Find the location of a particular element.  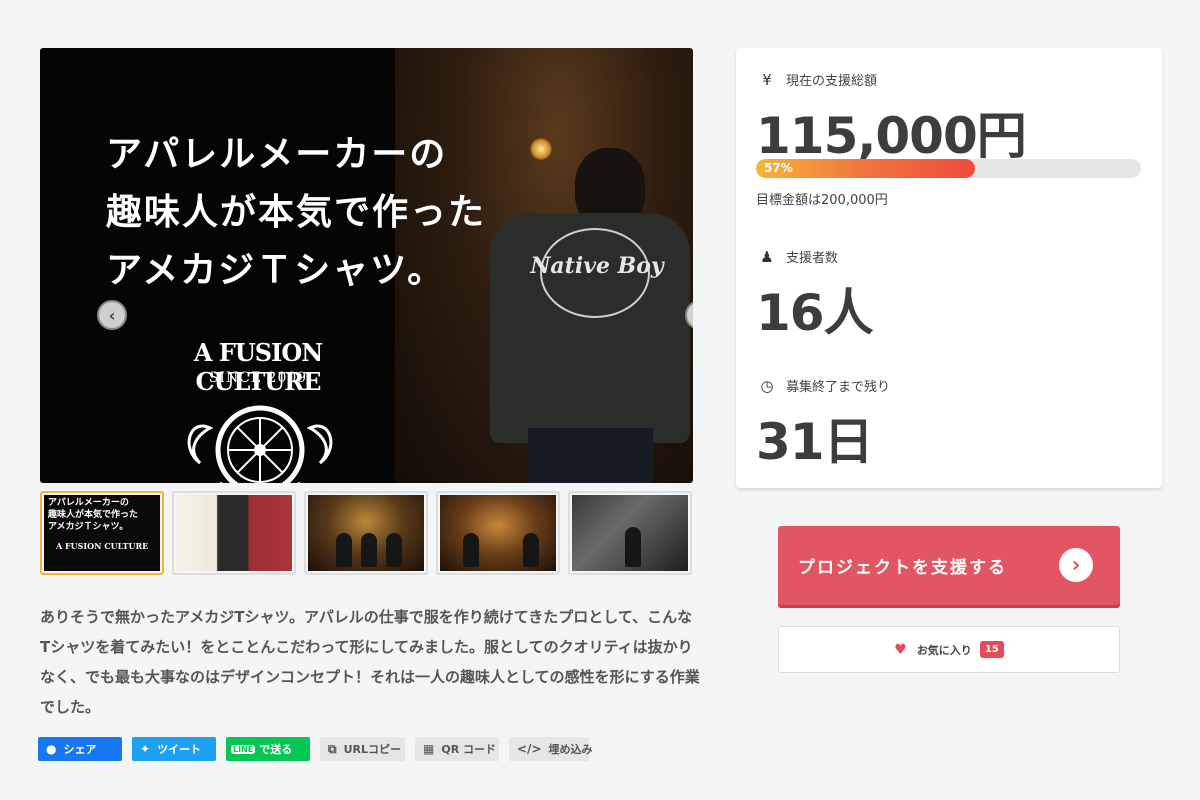

thumbnail-1-caption: アパレルメーカーの 趣味人が本気で作った アメカジＴシャツ。 is located at coordinates (93, 515).